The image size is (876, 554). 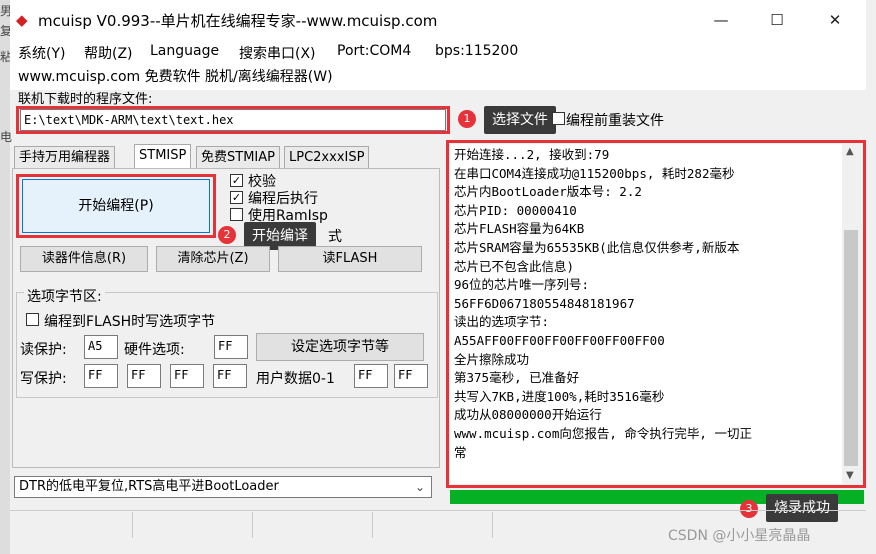 I want to click on tab-stmiap: 免费STMIAP, so click(x=238, y=157).